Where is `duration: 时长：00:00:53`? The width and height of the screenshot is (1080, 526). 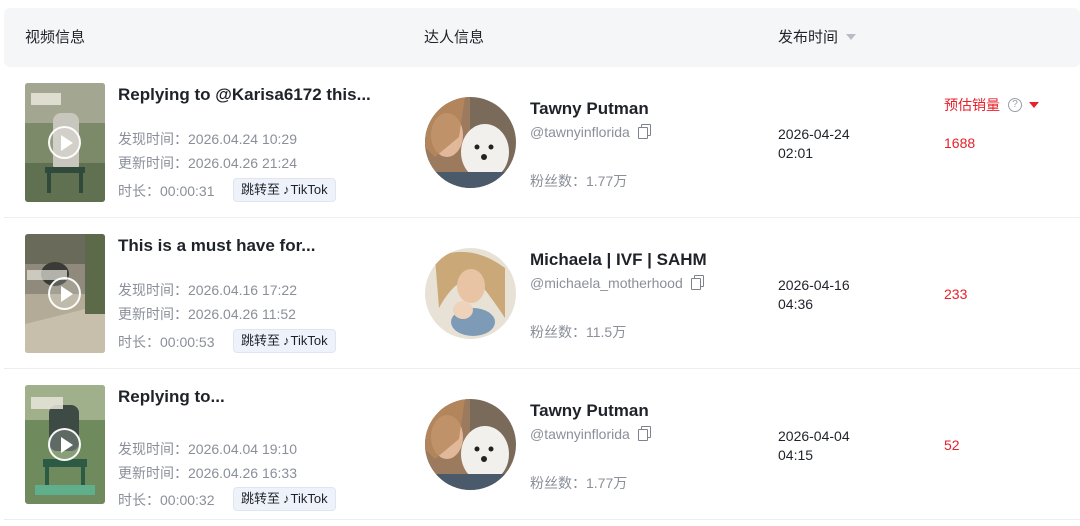
duration: 时长：00:00:53 is located at coordinates (166, 342).